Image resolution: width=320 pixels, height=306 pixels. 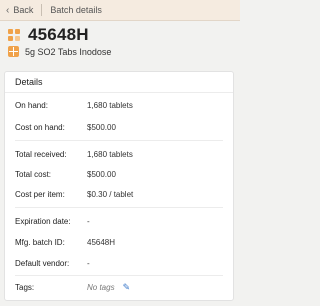 I want to click on breadcrumb: Batch details, so click(x=76, y=10).